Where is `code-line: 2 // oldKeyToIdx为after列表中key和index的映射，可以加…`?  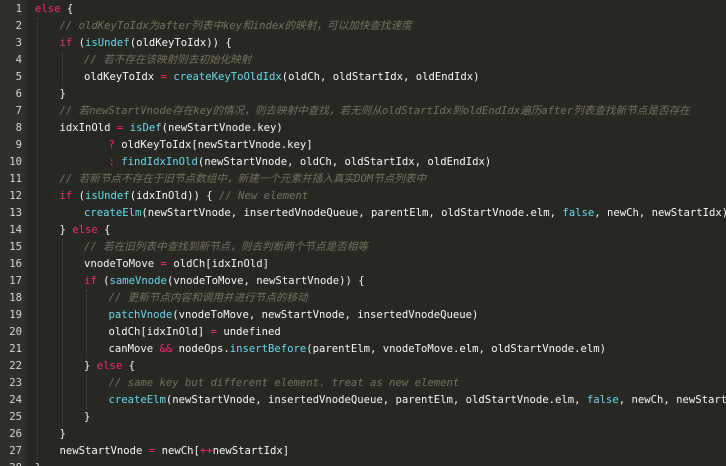 code-line: 2 // oldKeyToIdx为after列表中key和index的映射，可以加… is located at coordinates (363, 26).